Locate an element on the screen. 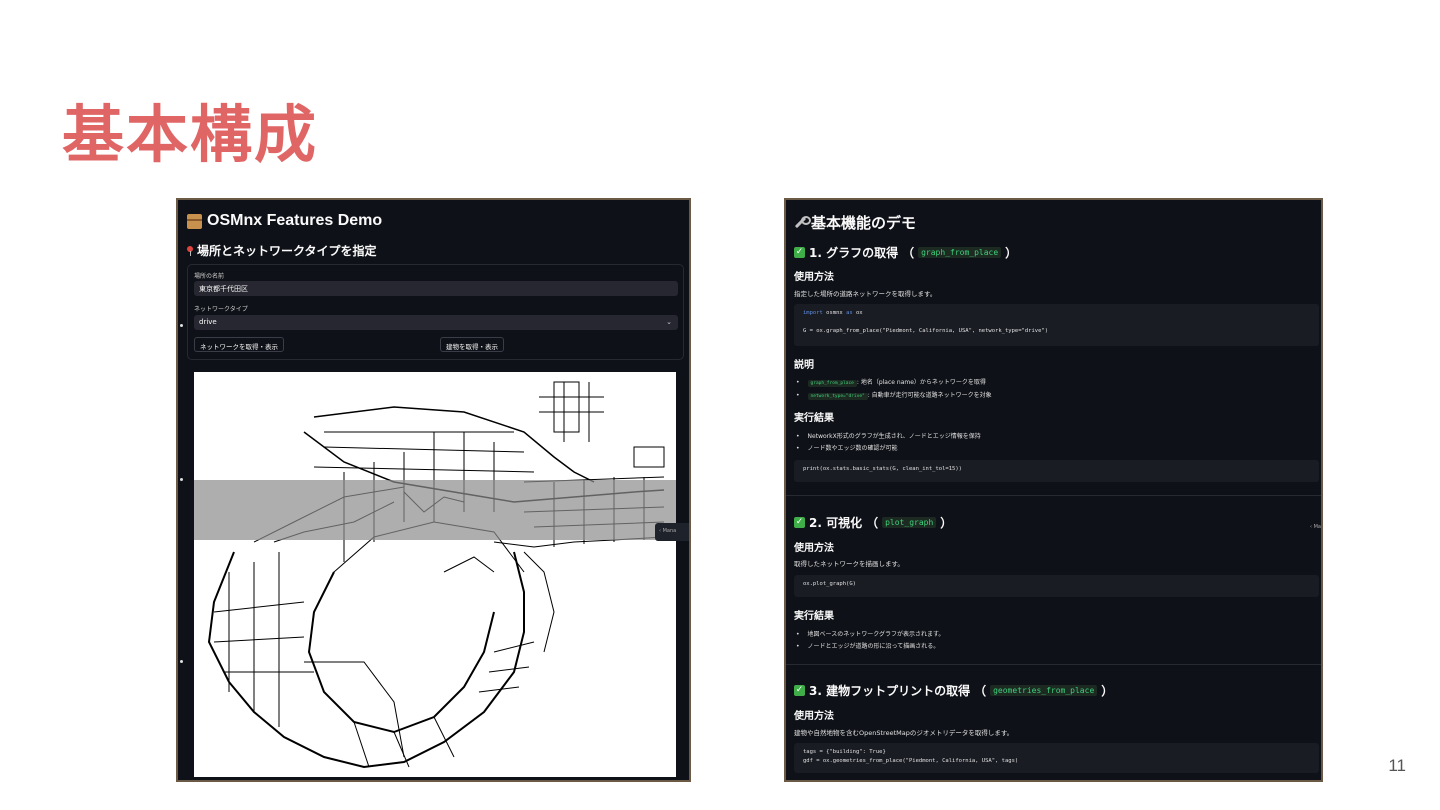 The width and height of the screenshot is (1440, 810). section1-heading: ✓ 1. グラフの取得 （ graph_from_place ） is located at coordinates (905, 252).